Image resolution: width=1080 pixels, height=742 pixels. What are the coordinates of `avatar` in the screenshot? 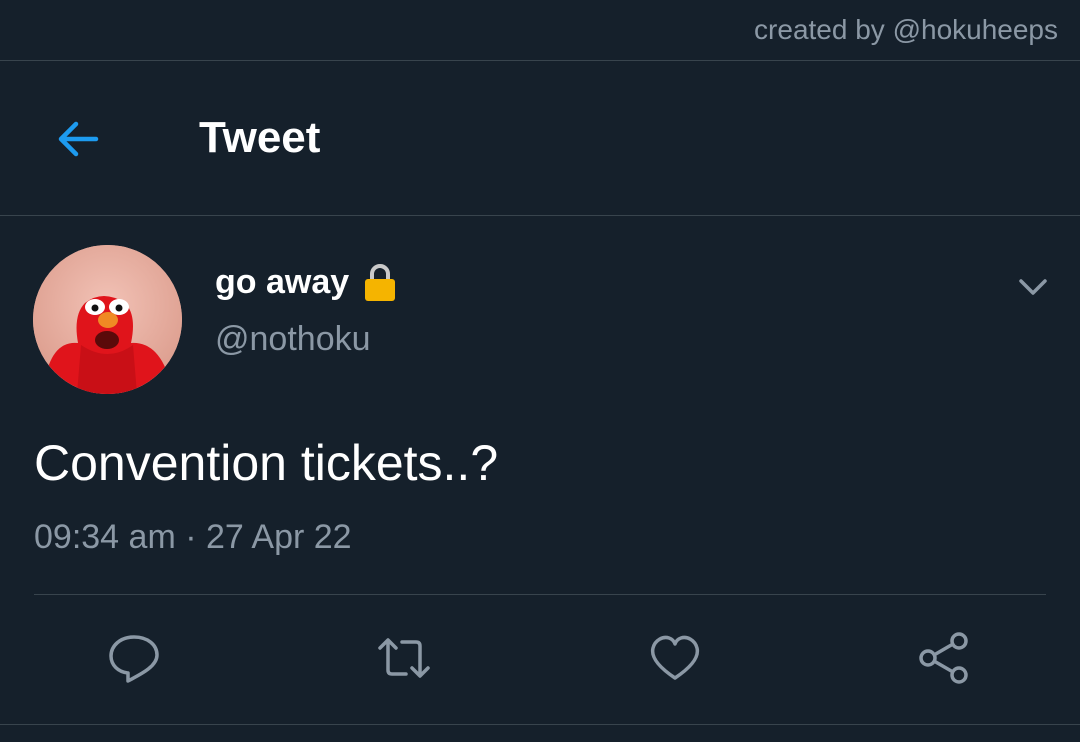 It's located at (107, 319).